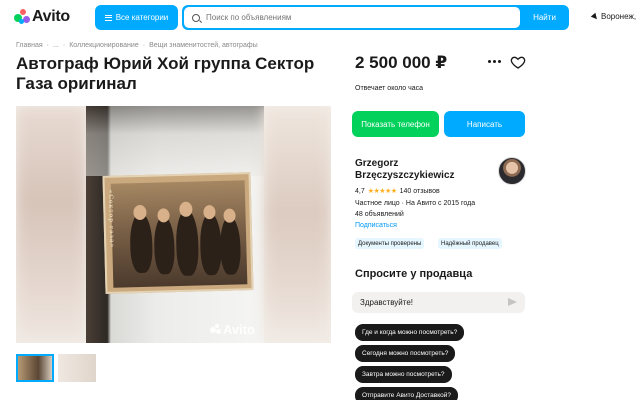  Describe the element at coordinates (356, 17) in the screenshot. I see `search-input` at that location.